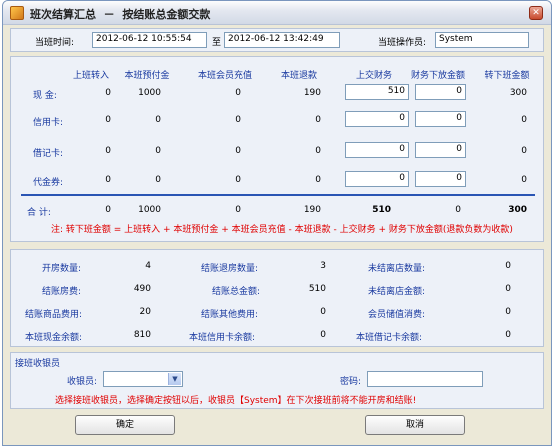 The width and height of the screenshot is (554, 448). Describe the element at coordinates (149, 210) in the screenshot. I see `total-prepay: 1000` at that location.